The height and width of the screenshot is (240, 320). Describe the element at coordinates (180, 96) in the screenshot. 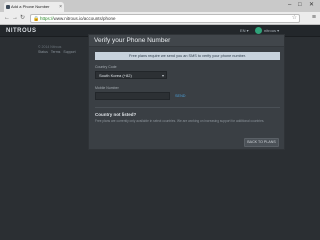

I see `send-sms-link: SEND` at that location.